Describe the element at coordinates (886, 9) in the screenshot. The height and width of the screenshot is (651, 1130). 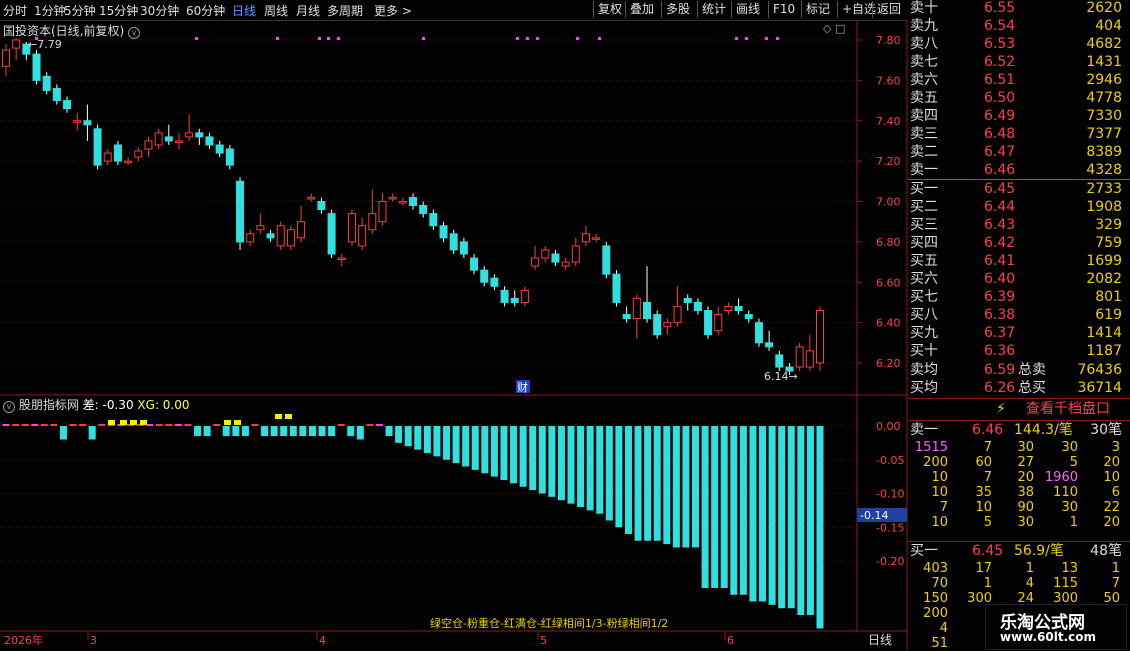
I see `toolbar-button-8: 返回` at that location.